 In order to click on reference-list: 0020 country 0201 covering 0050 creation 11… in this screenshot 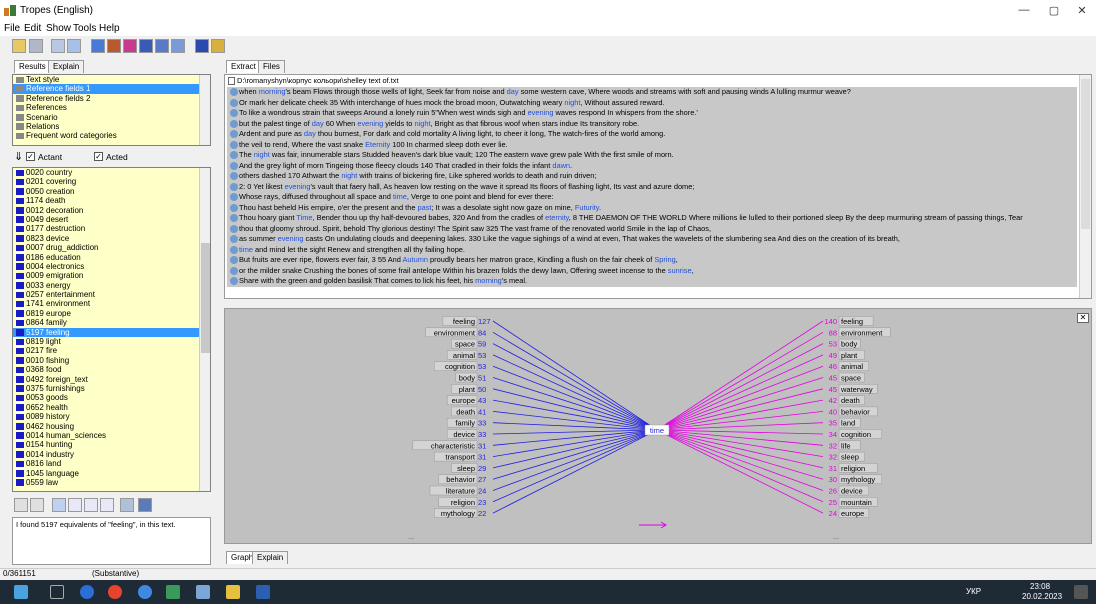, I will do `click(111, 329)`.